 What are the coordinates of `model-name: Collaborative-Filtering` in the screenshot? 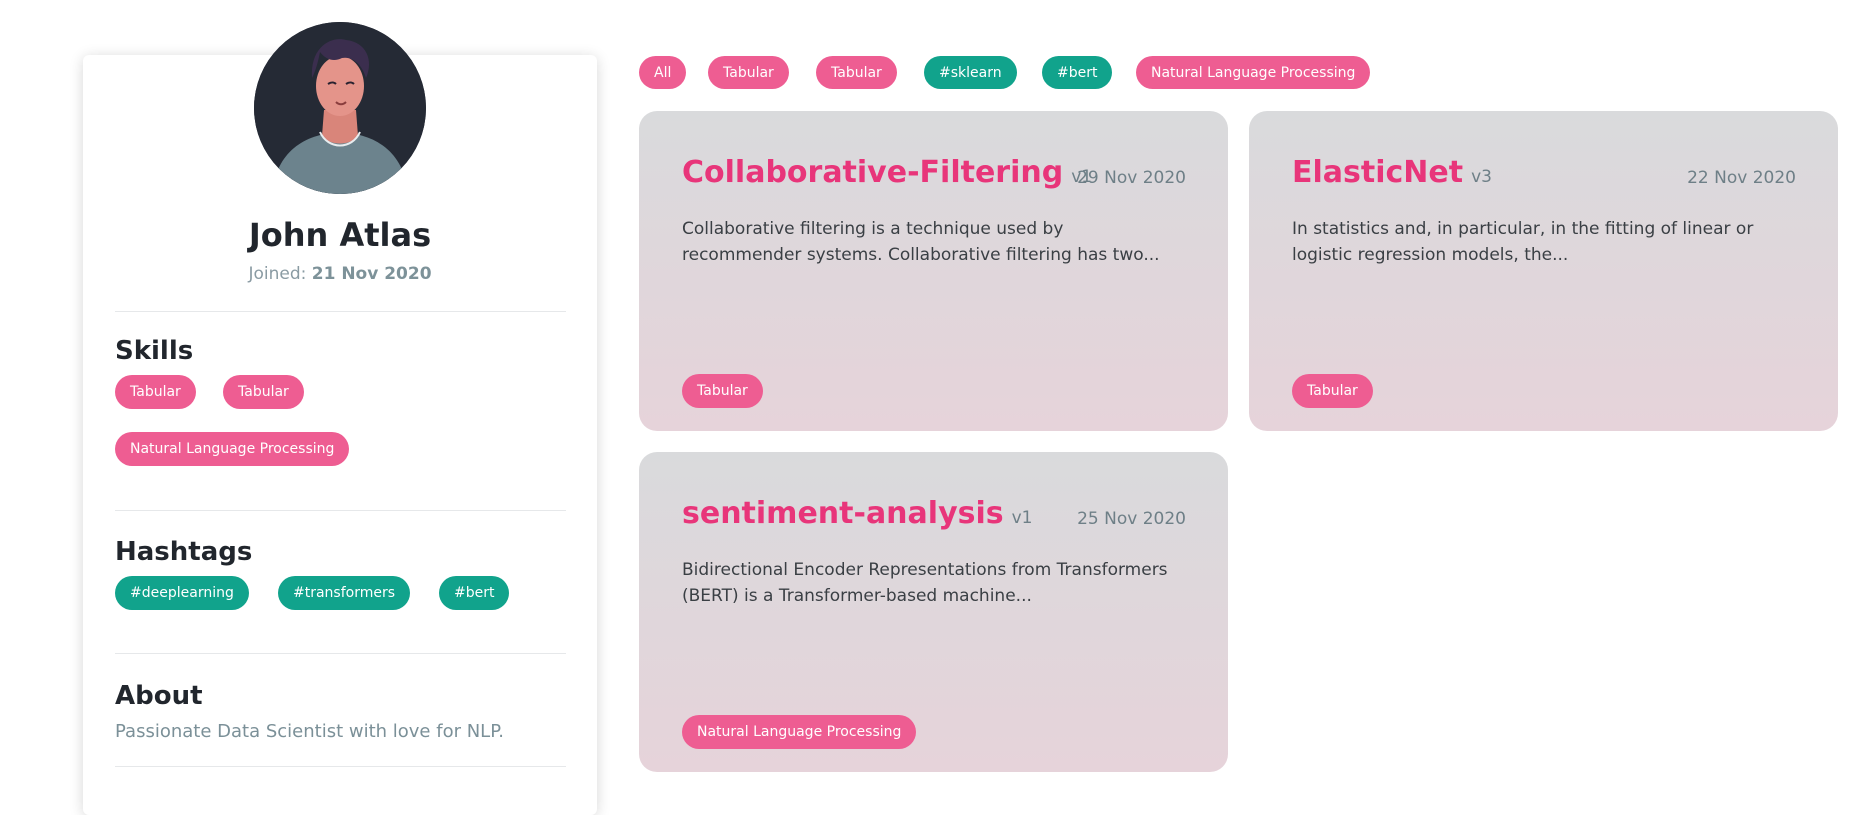 It's located at (873, 172).